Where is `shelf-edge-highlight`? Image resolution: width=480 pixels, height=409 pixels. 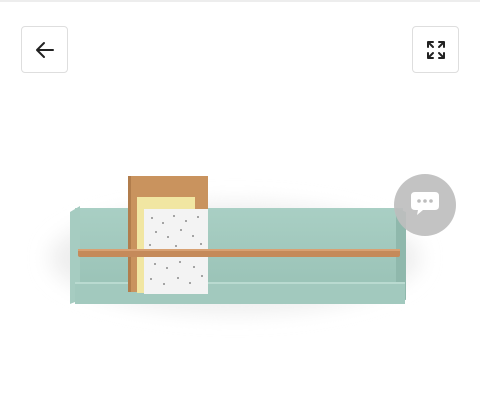
shelf-edge-highlight is located at coordinates (240, 283).